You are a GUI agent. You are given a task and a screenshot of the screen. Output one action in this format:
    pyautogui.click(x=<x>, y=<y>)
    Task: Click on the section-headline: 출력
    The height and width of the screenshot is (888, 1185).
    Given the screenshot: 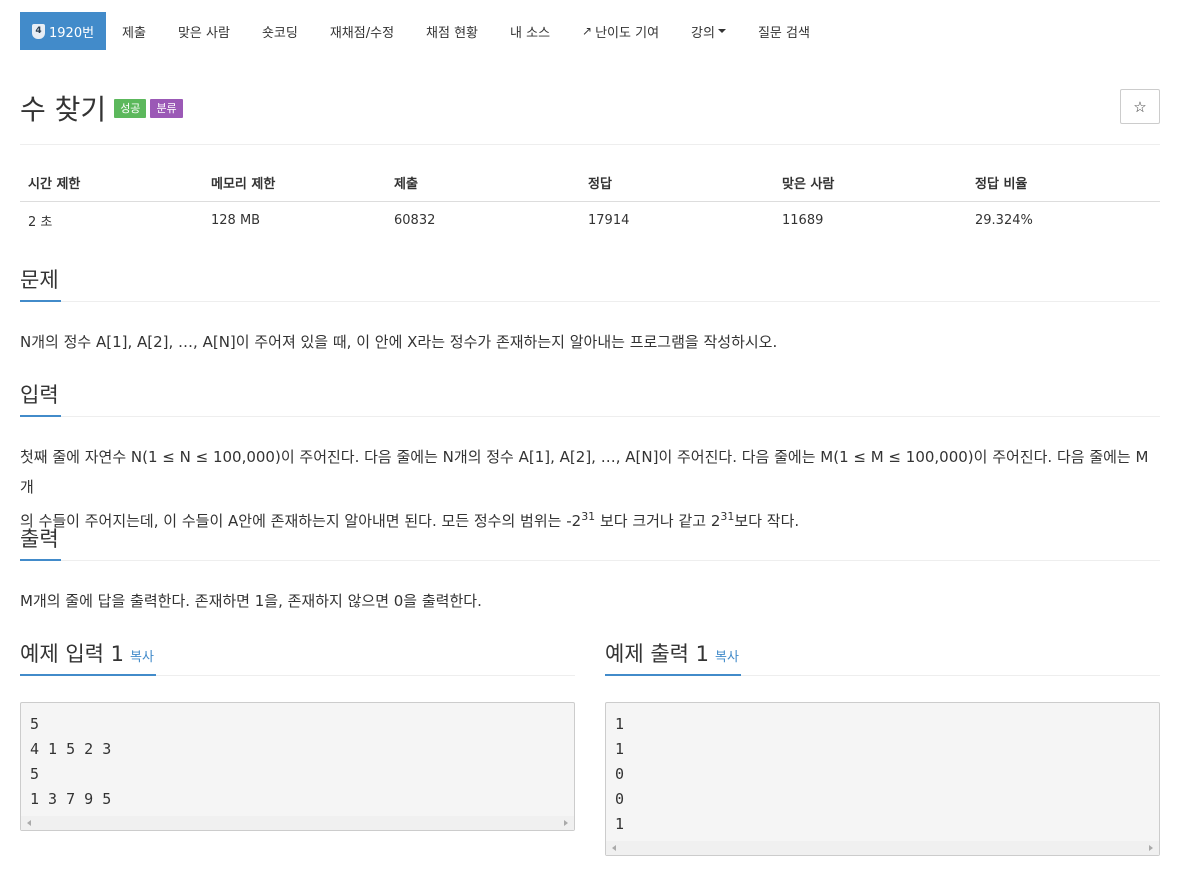 What is the action you would take?
    pyautogui.click(x=590, y=543)
    